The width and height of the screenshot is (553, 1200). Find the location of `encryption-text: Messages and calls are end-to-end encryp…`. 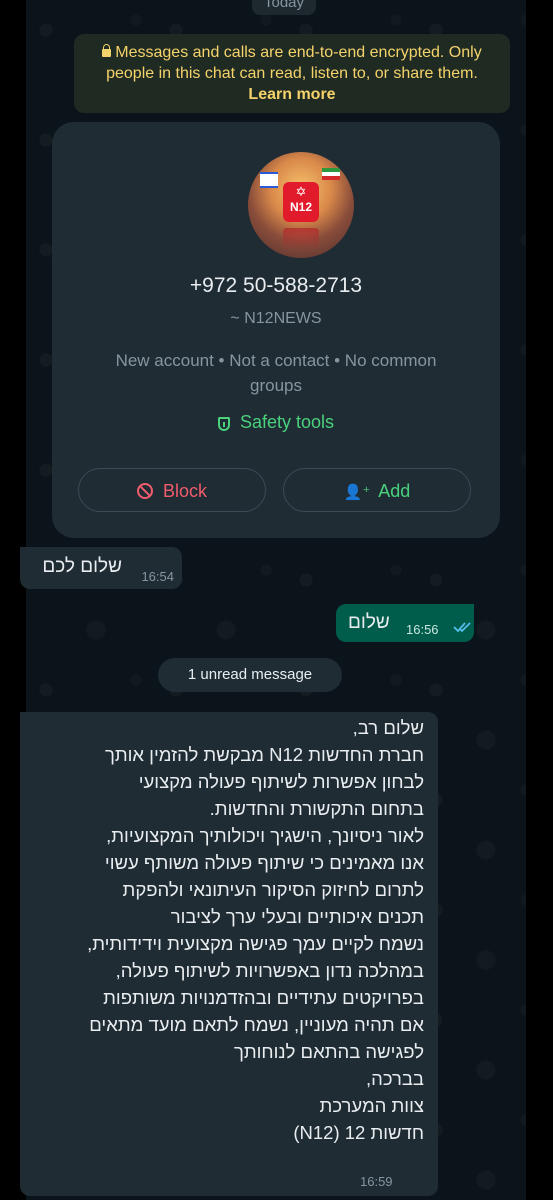

encryption-text: Messages and calls are end-to-end encryp… is located at coordinates (294, 63).